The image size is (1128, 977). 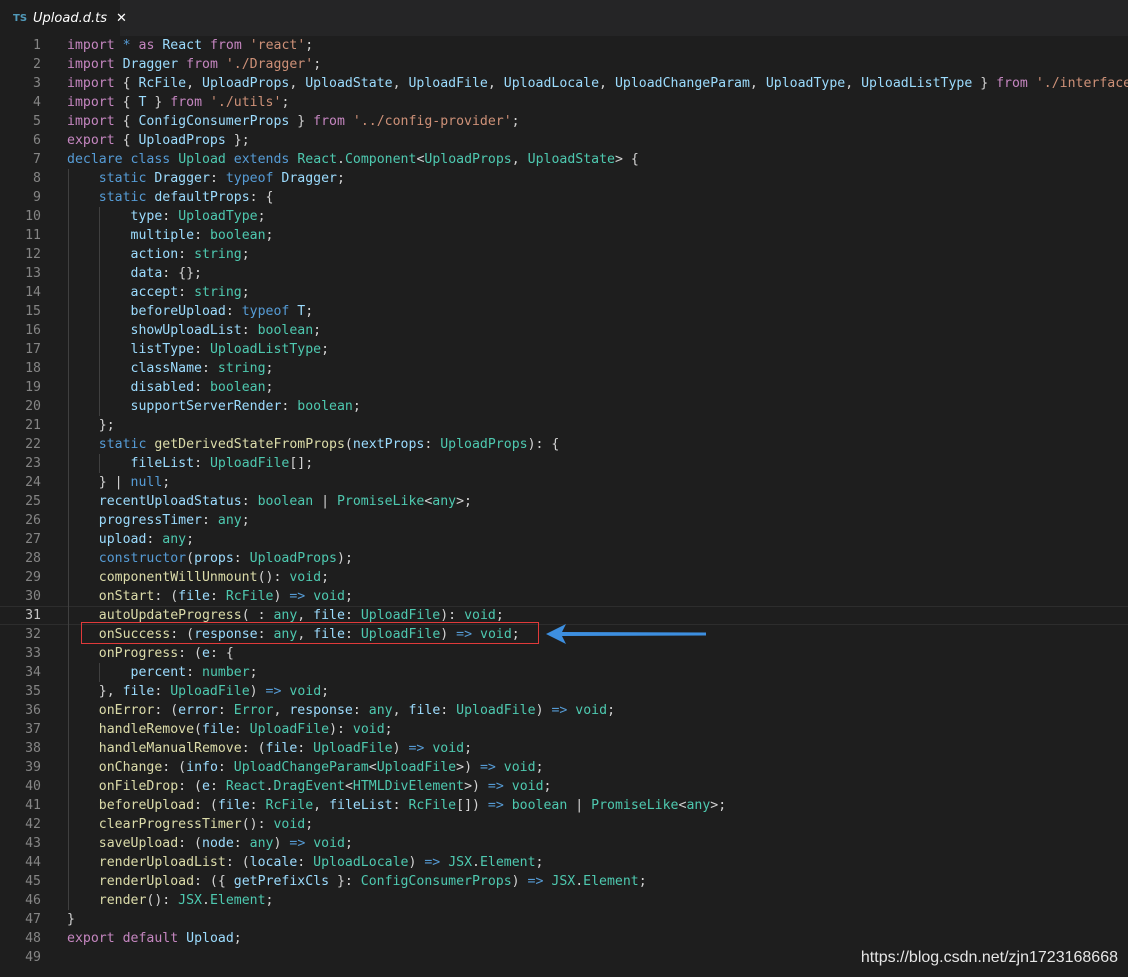 I want to click on code-line: 8 static Dragger: typeof Dragger;, so click(x=564, y=178).